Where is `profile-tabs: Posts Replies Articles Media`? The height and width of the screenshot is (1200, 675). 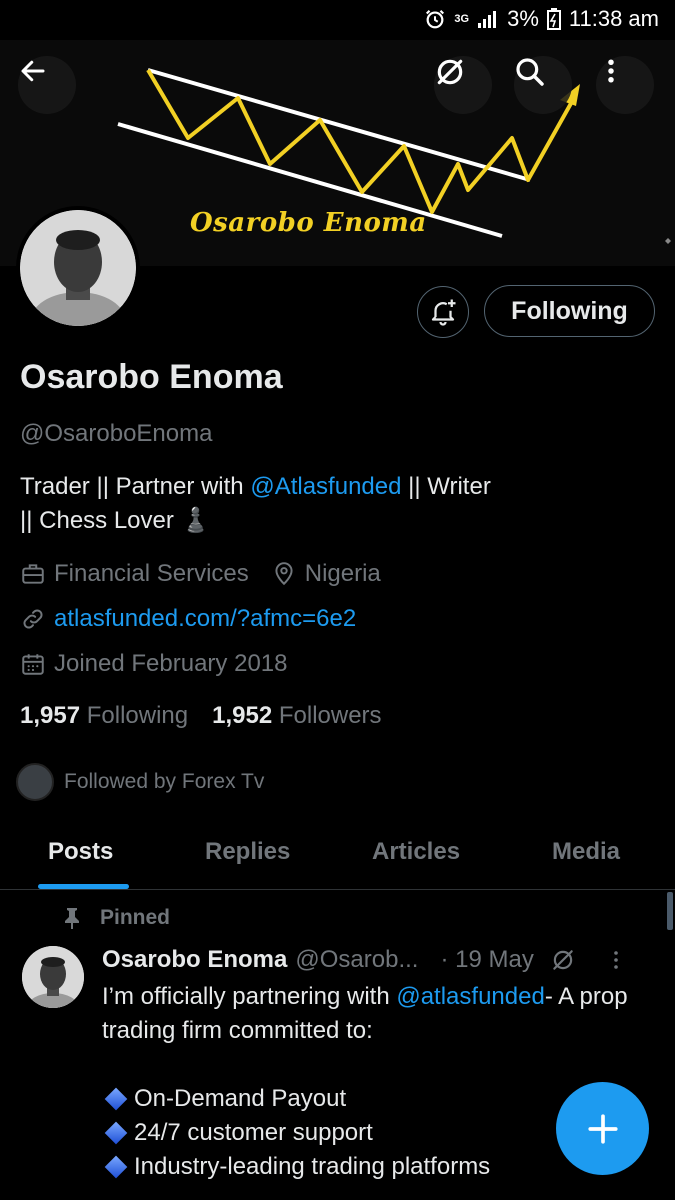 profile-tabs: Posts Replies Articles Media is located at coordinates (337, 855).